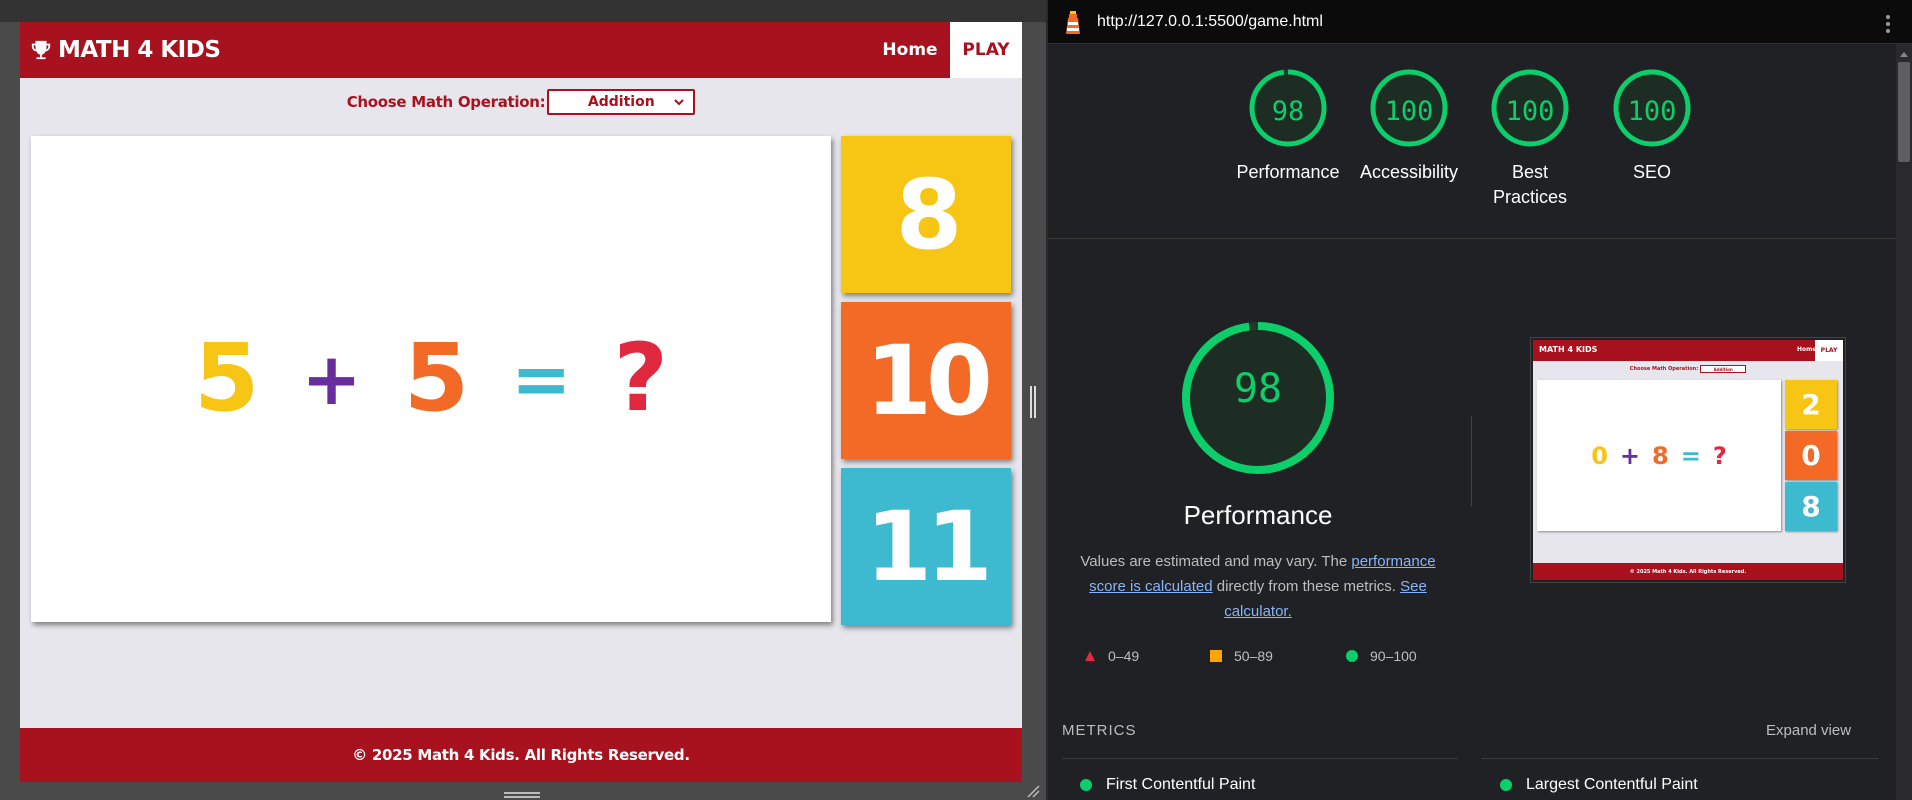 This screenshot has height=800, width=1912. Describe the element at coordinates (1471, 461) in the screenshot. I see `vertical-divider` at that location.